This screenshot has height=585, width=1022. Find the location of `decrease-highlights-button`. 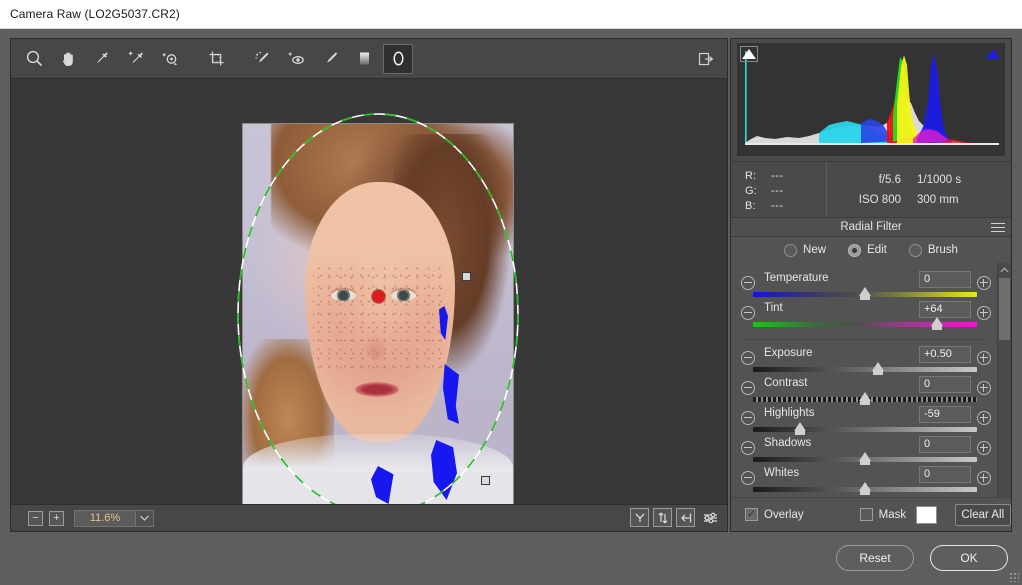

decrease-highlights-button is located at coordinates (748, 418).